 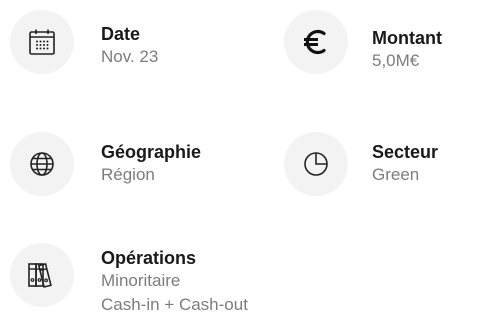 What do you see at coordinates (141, 280) in the screenshot?
I see `operations-value-1: Minoritaire` at bounding box center [141, 280].